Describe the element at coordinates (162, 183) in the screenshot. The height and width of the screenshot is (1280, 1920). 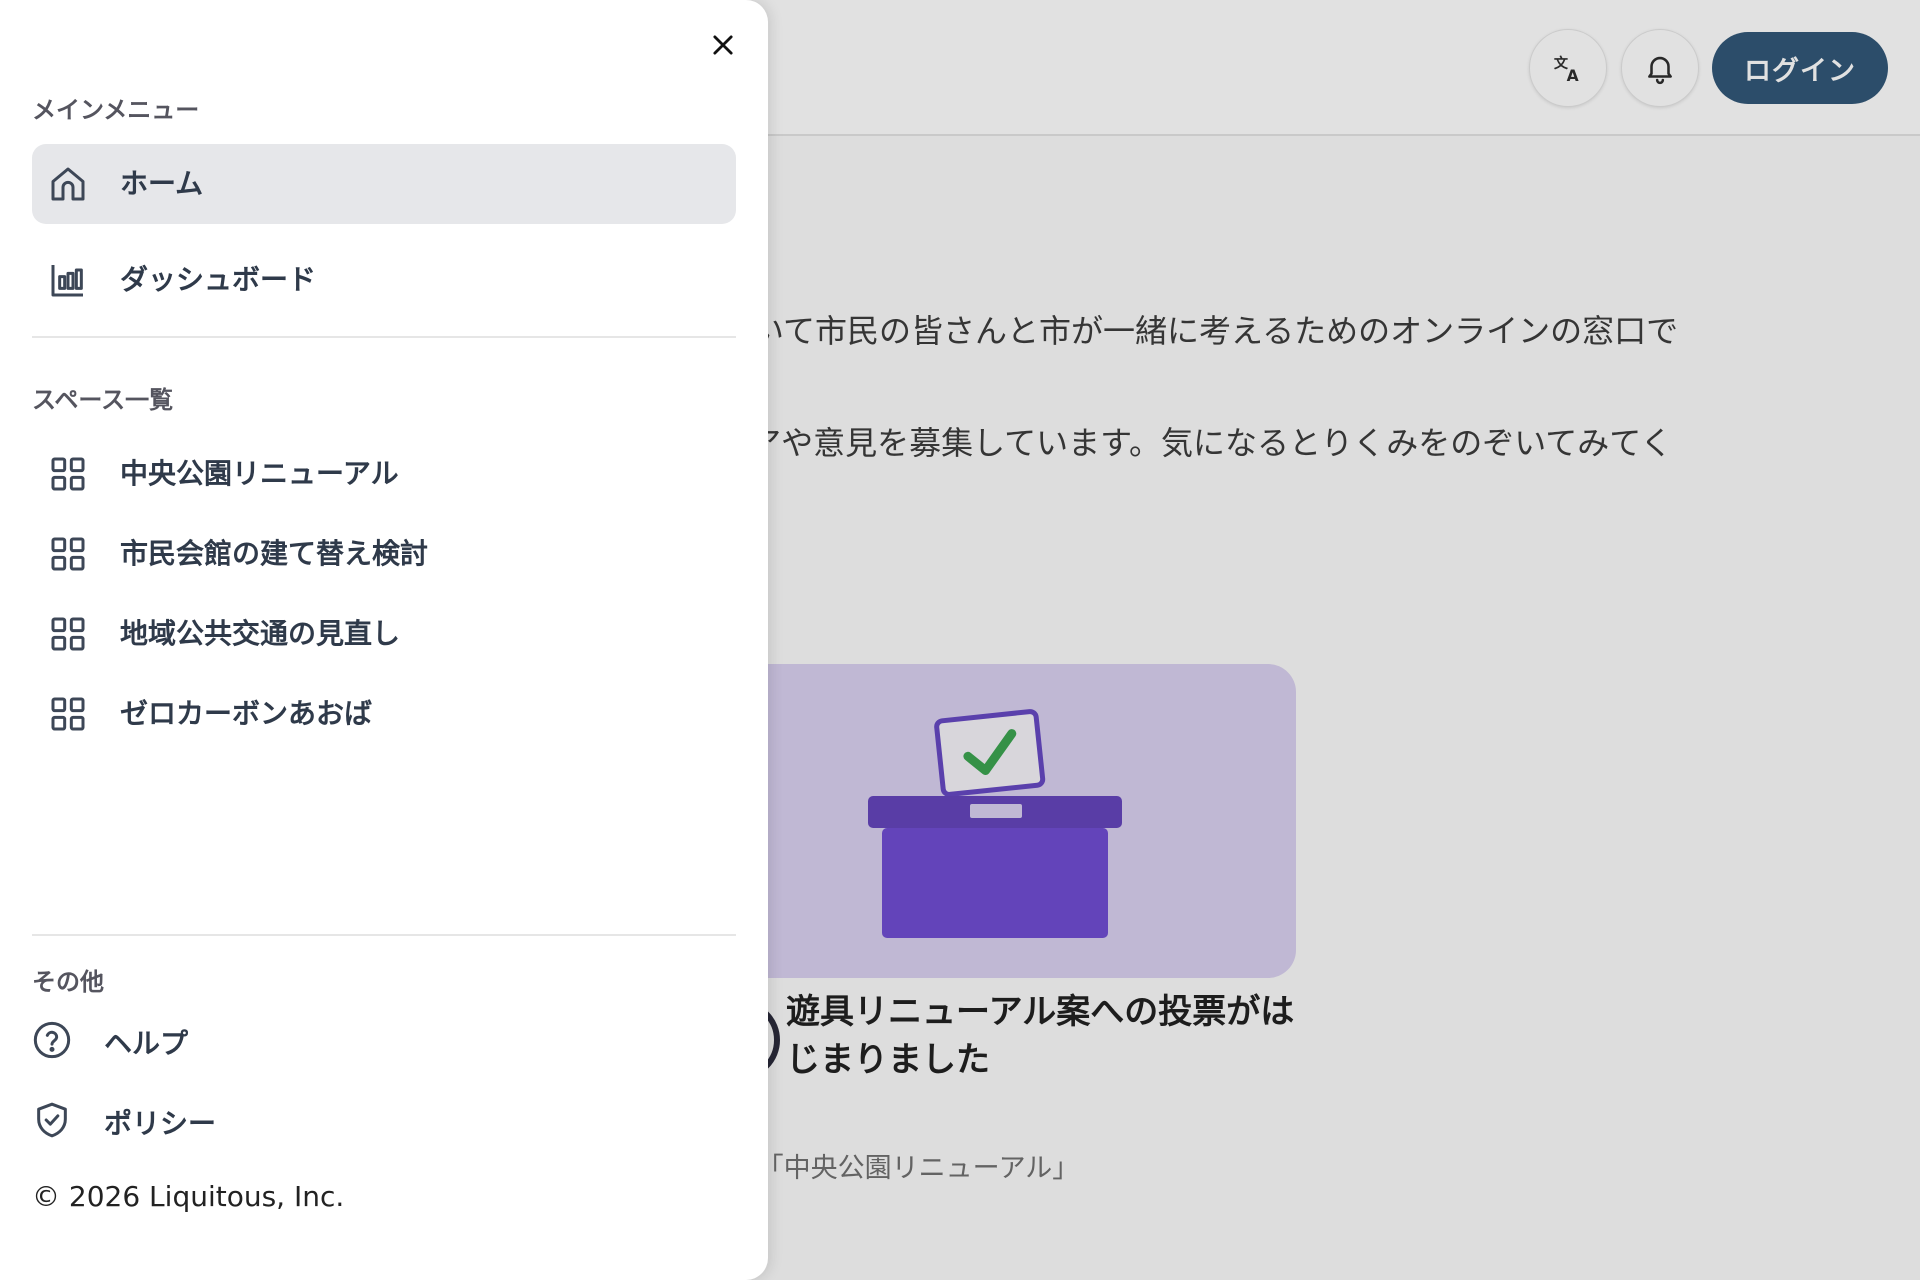
I see `nav-item-label: ホーム` at that location.